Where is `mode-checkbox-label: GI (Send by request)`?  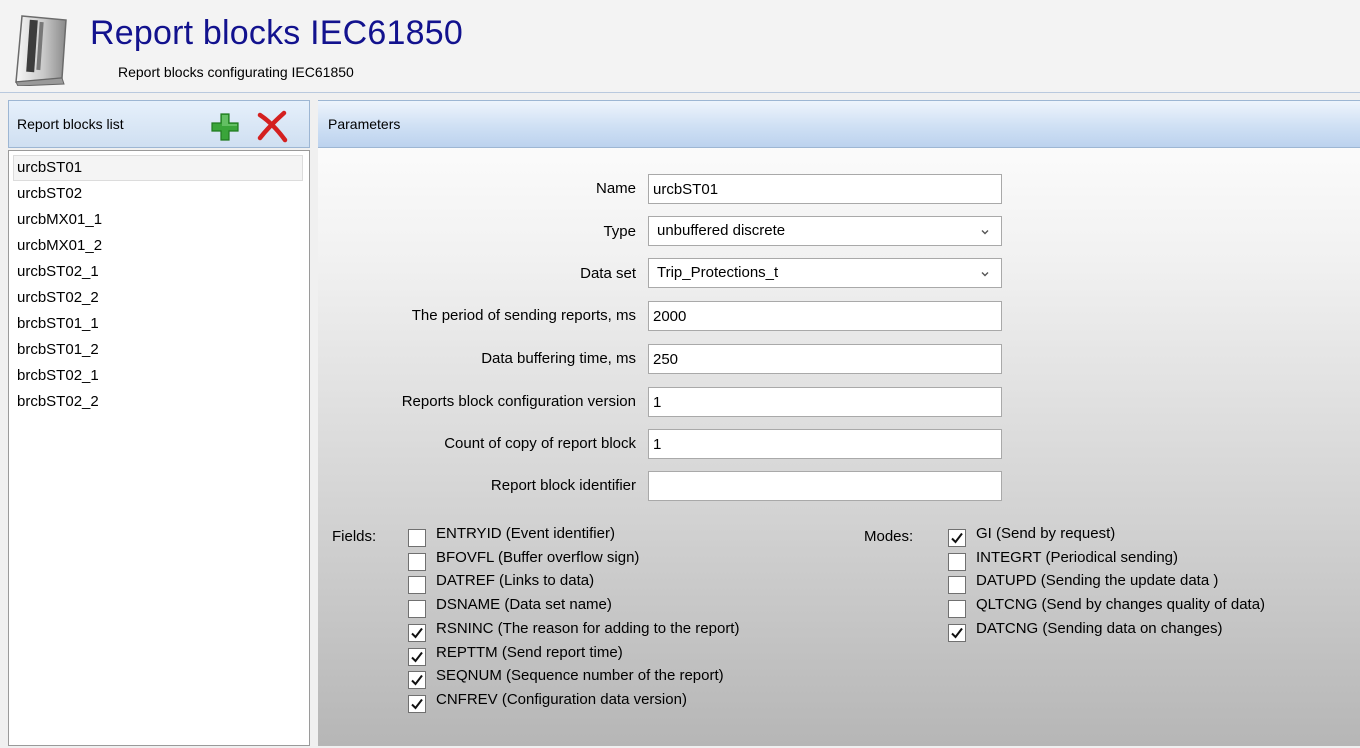 mode-checkbox-label: GI (Send by request) is located at coordinates (1046, 533).